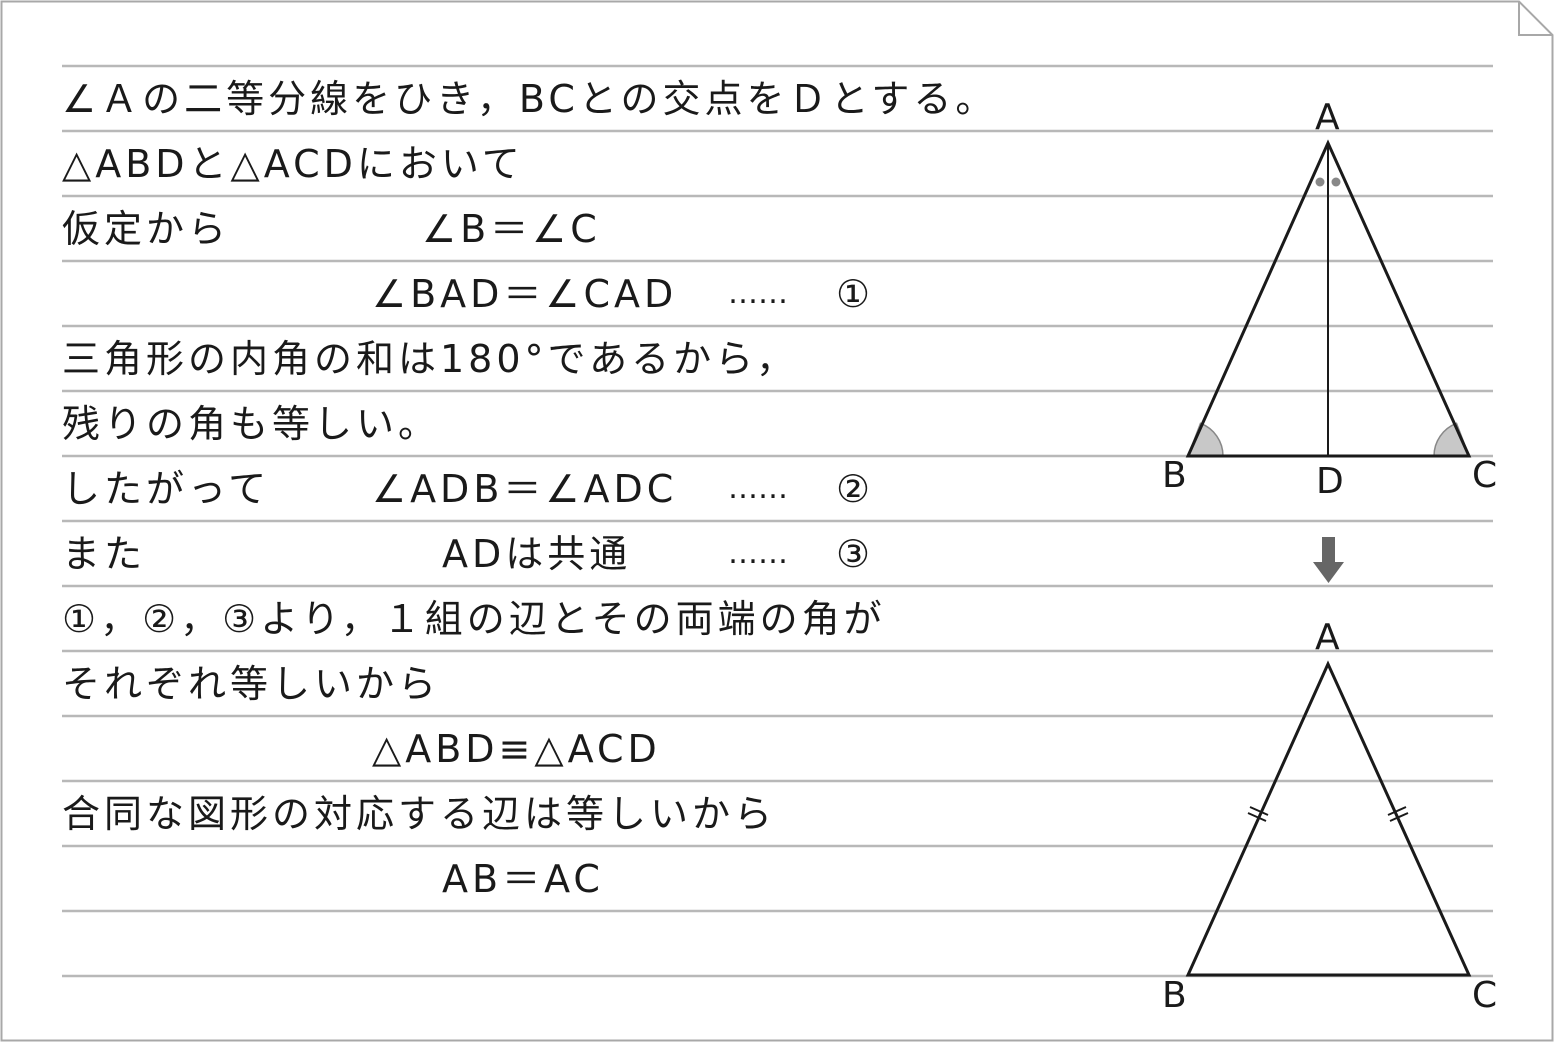  I want to click on figure-bottom-triangle, so click(1328, 818).